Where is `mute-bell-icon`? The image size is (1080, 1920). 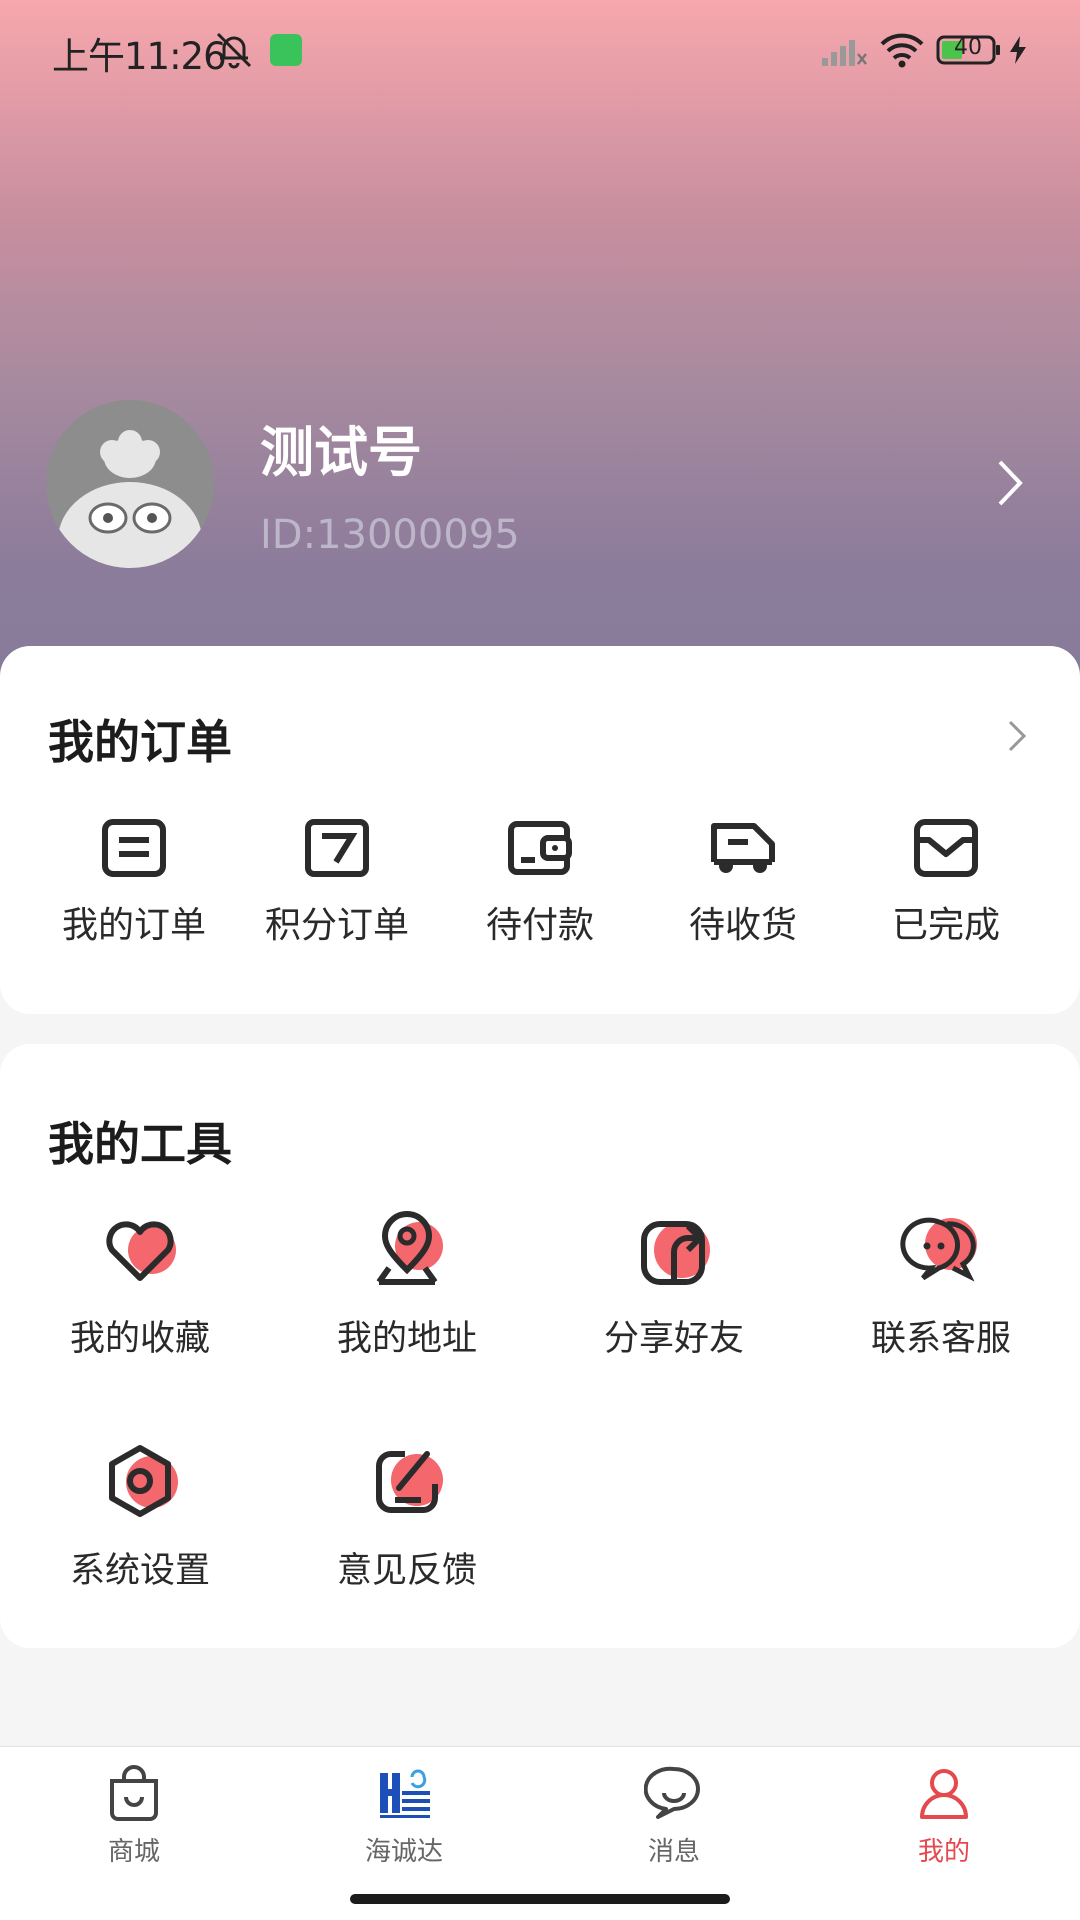
mute-bell-icon is located at coordinates (234, 50).